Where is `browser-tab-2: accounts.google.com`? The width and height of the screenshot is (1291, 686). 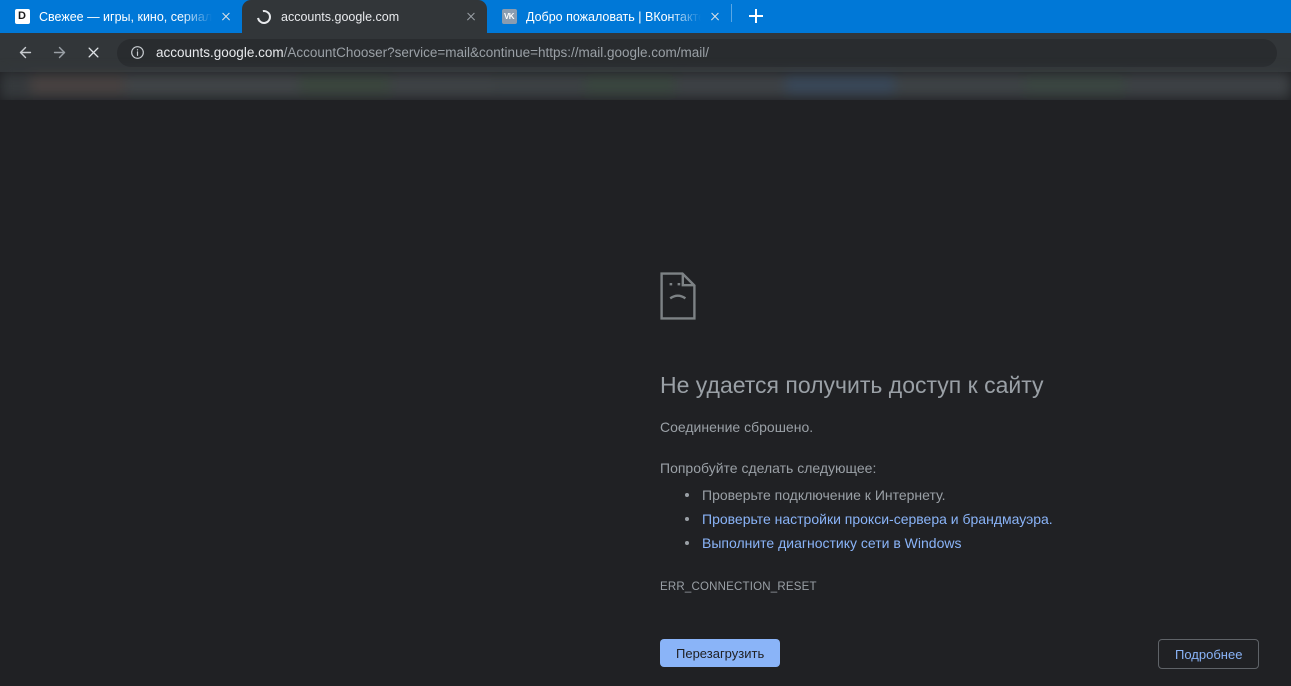 browser-tab-2: accounts.google.com is located at coordinates (364, 16).